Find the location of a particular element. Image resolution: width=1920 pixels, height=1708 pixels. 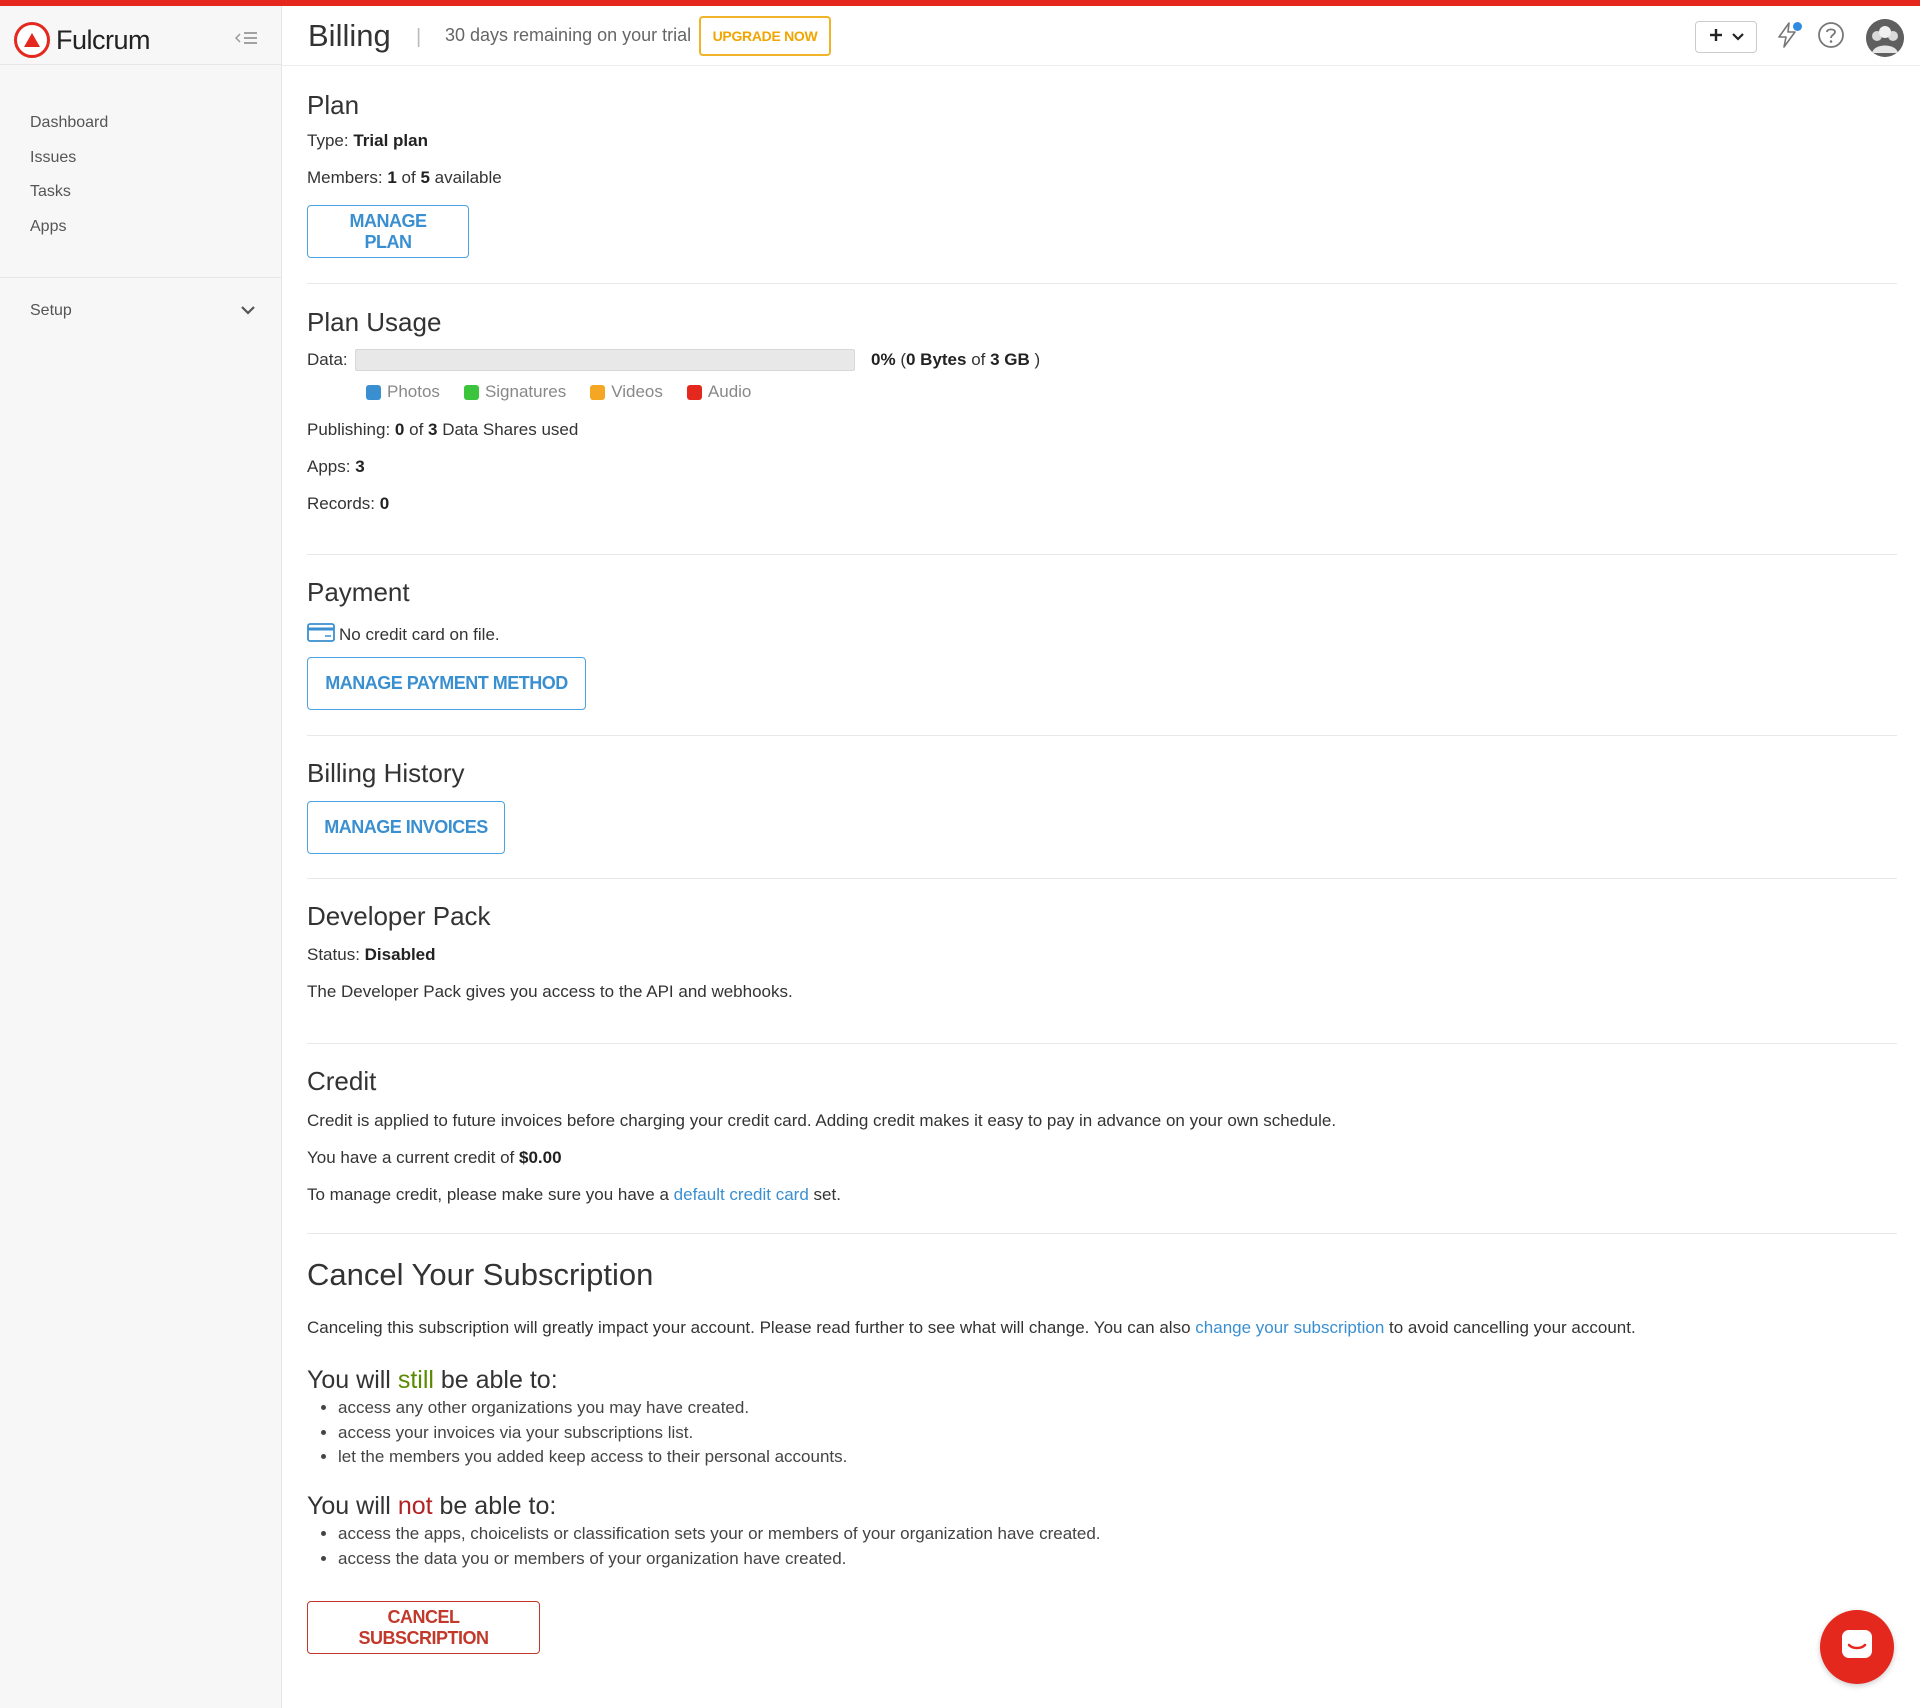

user-avatar is located at coordinates (1885, 38).